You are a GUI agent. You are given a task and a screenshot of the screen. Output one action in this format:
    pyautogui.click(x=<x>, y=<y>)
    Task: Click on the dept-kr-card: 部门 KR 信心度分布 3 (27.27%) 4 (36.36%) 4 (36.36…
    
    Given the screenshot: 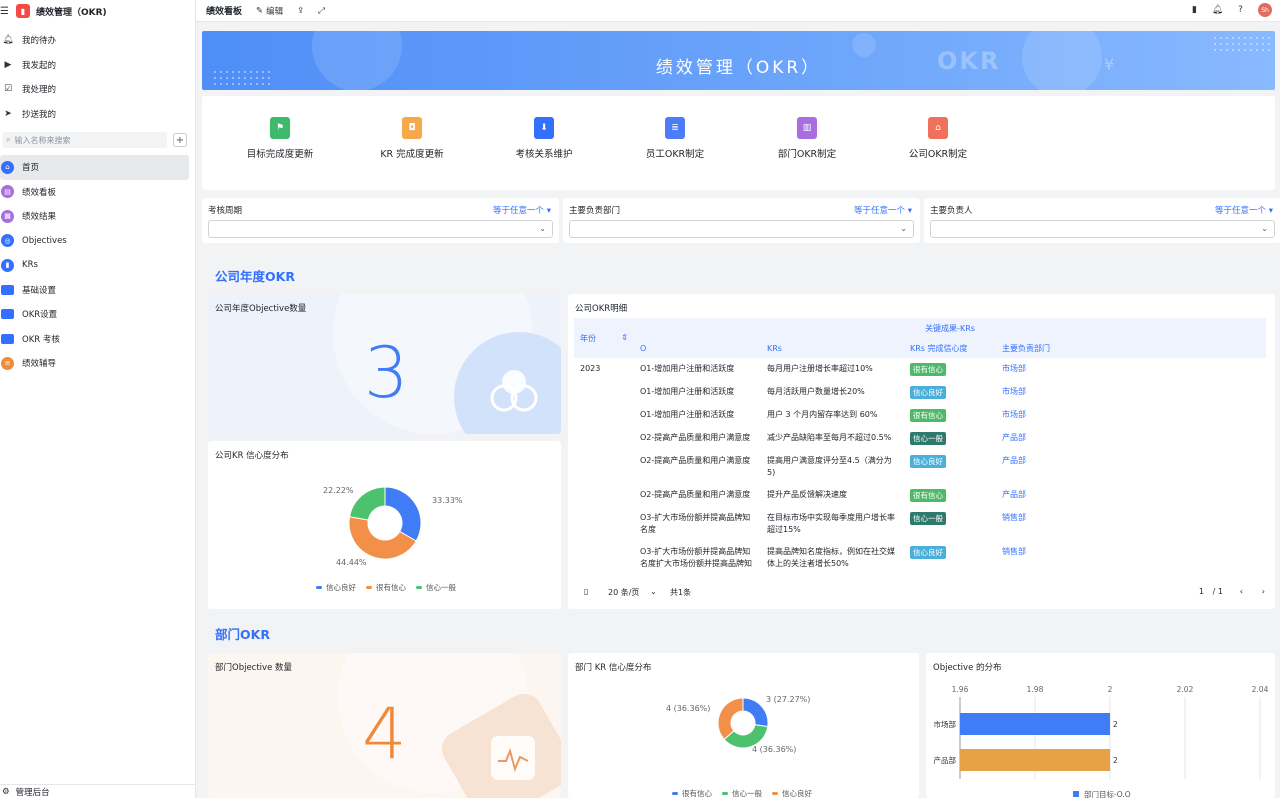 What is the action you would take?
    pyautogui.click(x=743, y=725)
    